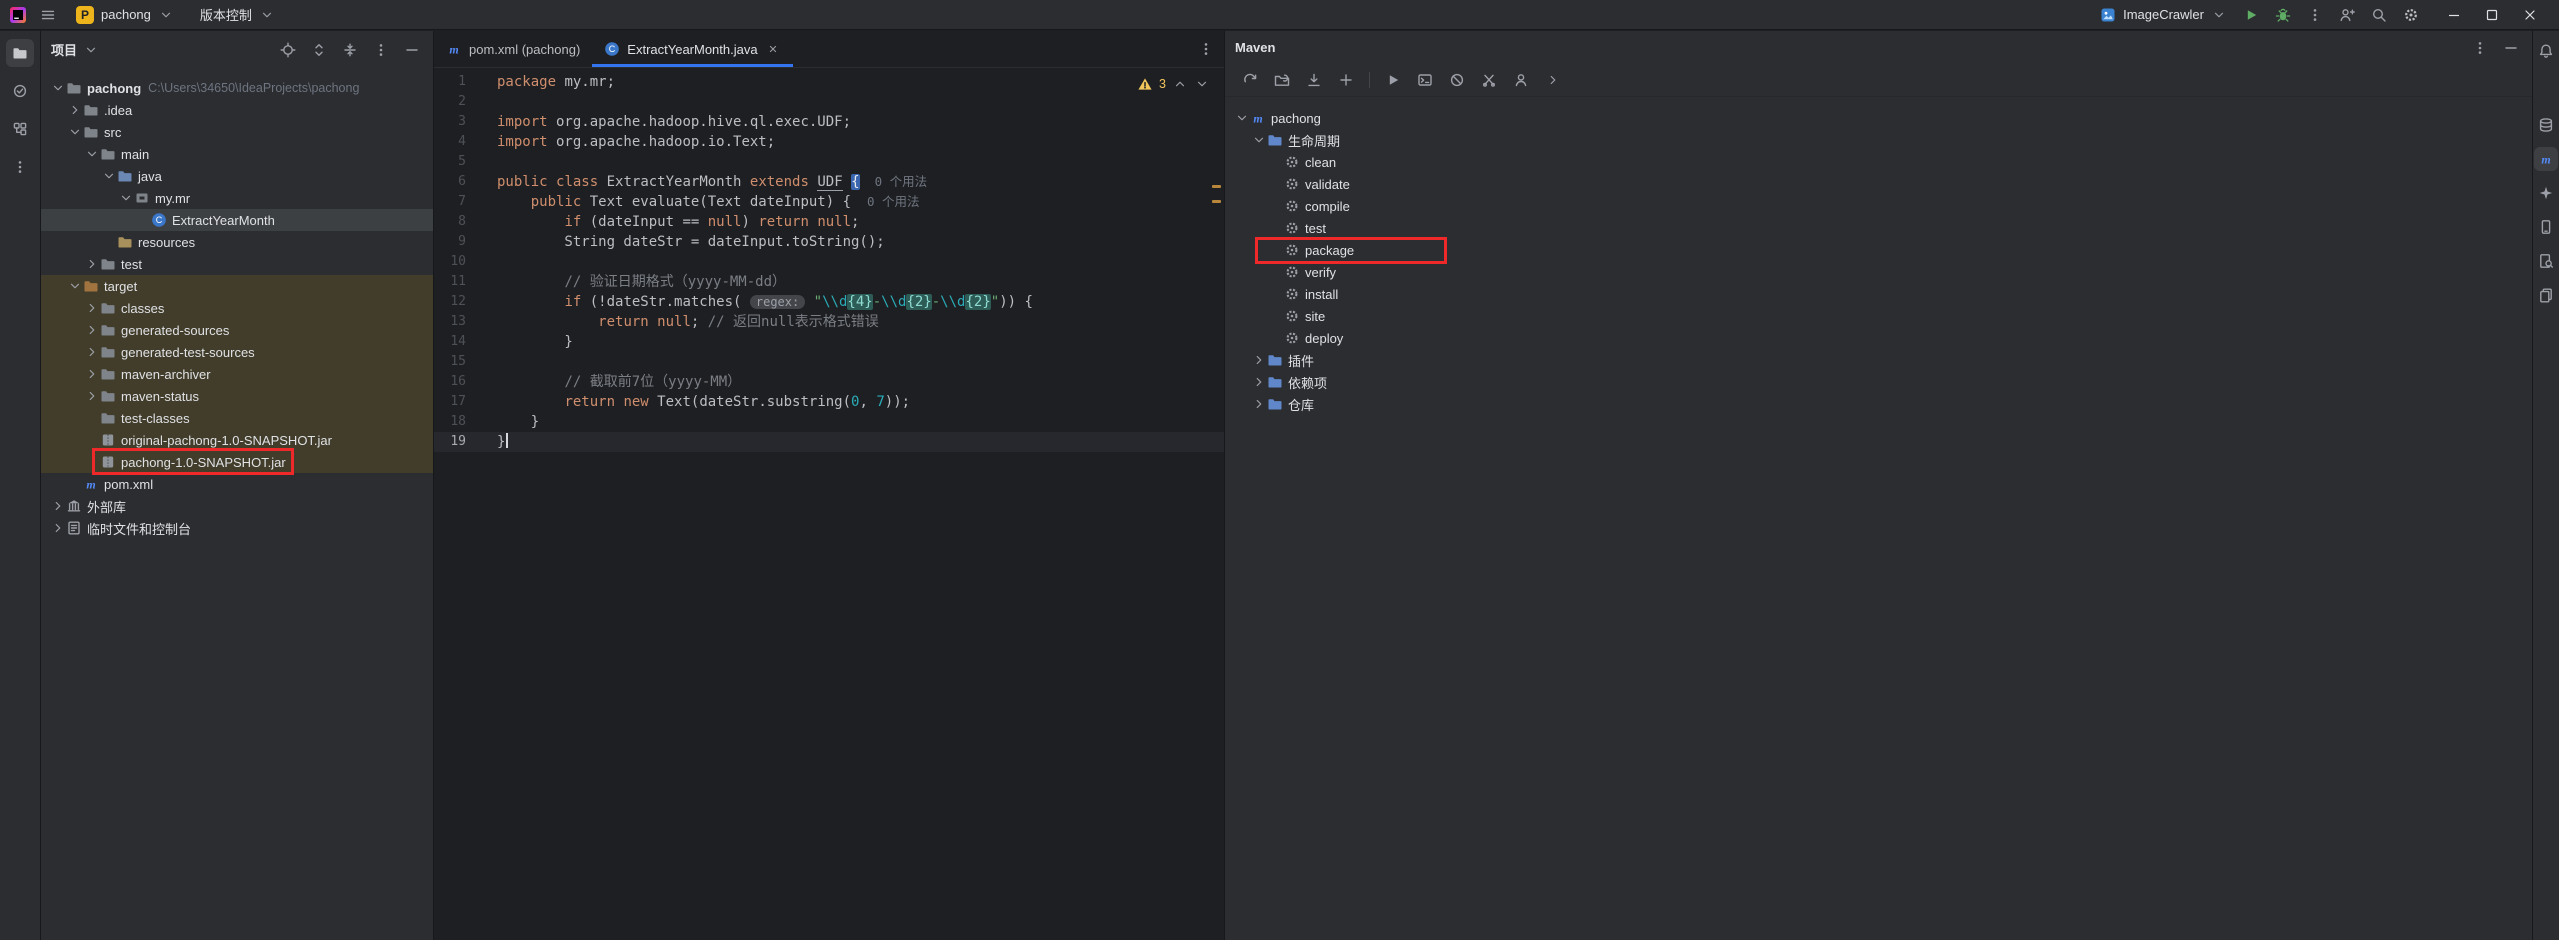 This screenshot has height=940, width=2559. Describe the element at coordinates (1346, 80) in the screenshot. I see `add-maven-project-button` at that location.